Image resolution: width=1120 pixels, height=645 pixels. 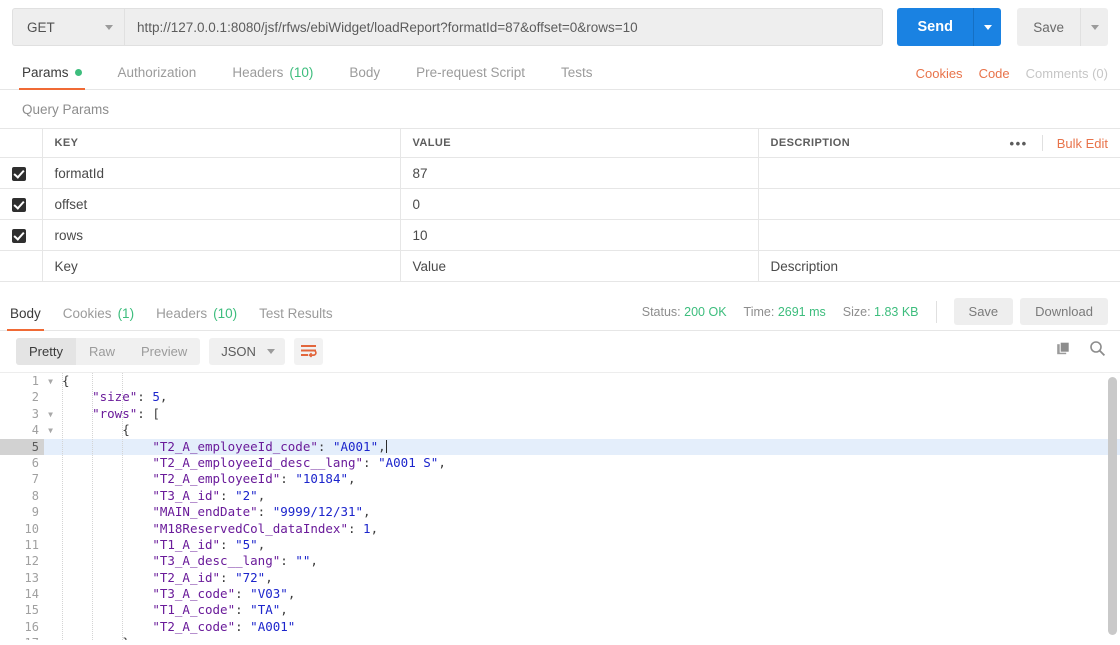 What do you see at coordinates (299, 462) in the screenshot?
I see `code-text: "T2_A_employeeId_desc__lang": "A001 S",` at bounding box center [299, 462].